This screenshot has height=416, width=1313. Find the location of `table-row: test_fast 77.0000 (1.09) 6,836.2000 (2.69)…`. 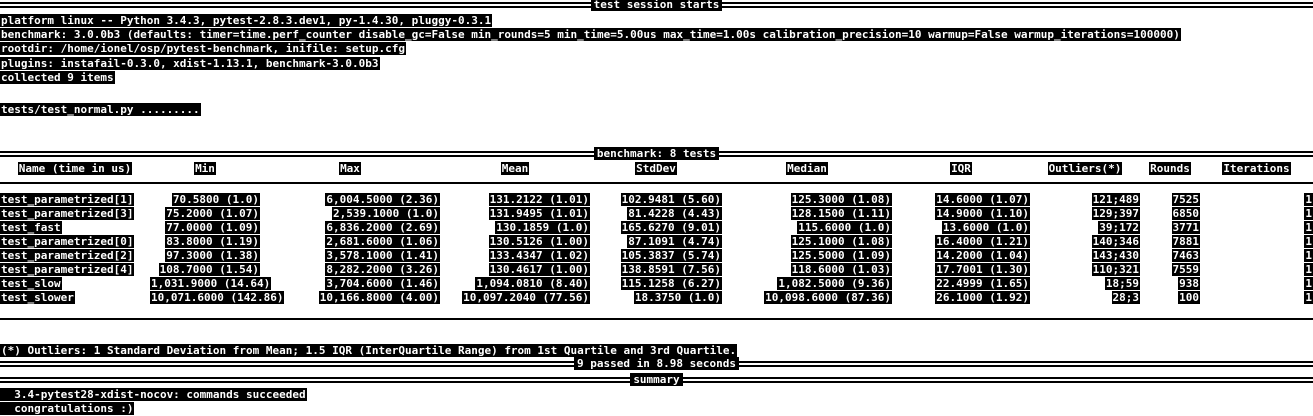

table-row: test_fast 77.0000 (1.09) 6,836.2000 (2.69)… is located at coordinates (656, 228).